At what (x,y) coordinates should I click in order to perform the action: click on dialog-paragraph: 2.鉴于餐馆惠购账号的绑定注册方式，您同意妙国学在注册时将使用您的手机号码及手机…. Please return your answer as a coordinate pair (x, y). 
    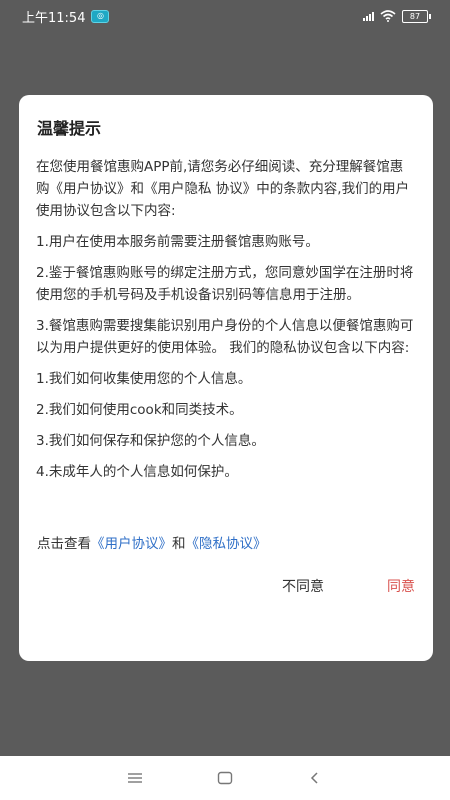
    Looking at the image, I should click on (225, 284).